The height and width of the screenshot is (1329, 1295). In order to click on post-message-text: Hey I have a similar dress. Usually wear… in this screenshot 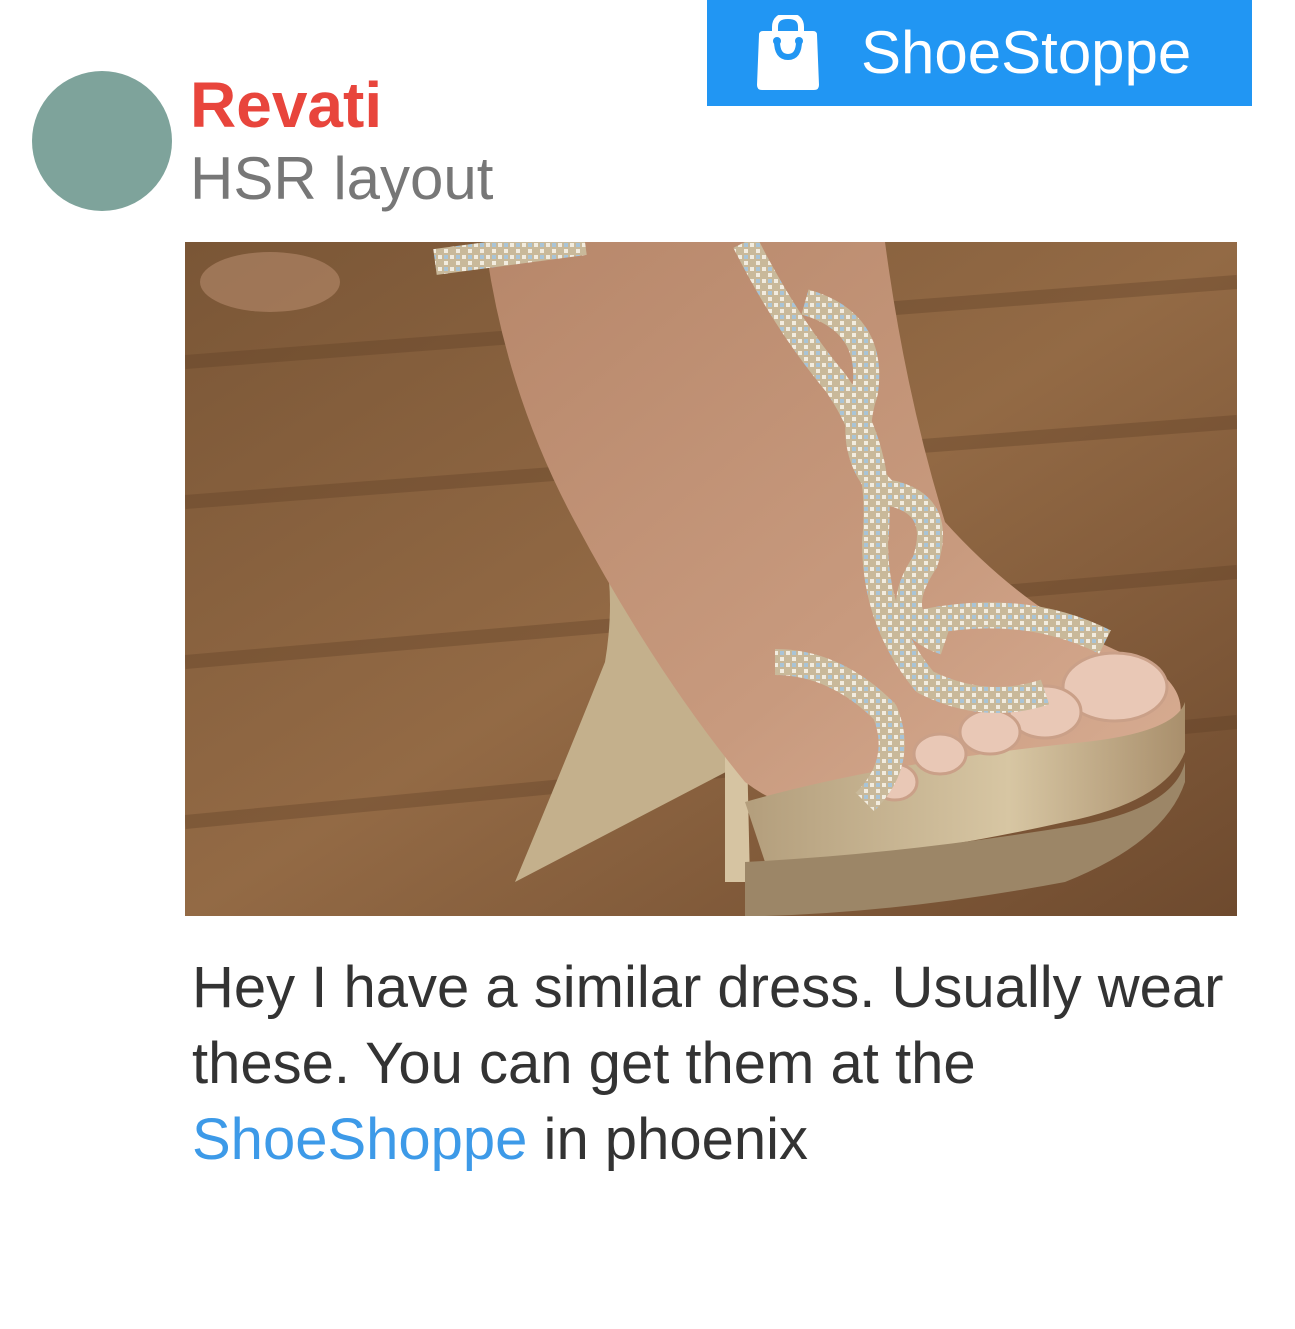, I will do `click(708, 1025)`.